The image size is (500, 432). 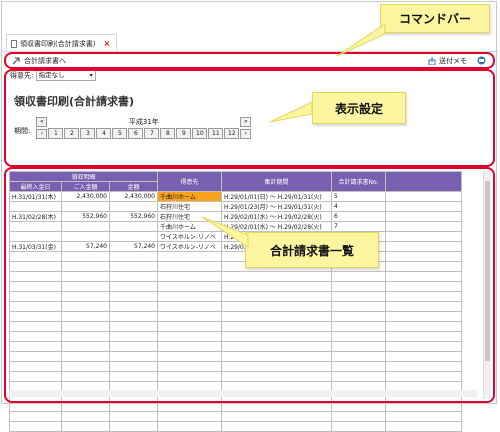 I want to click on close-icon: ×, so click(x=106, y=43).